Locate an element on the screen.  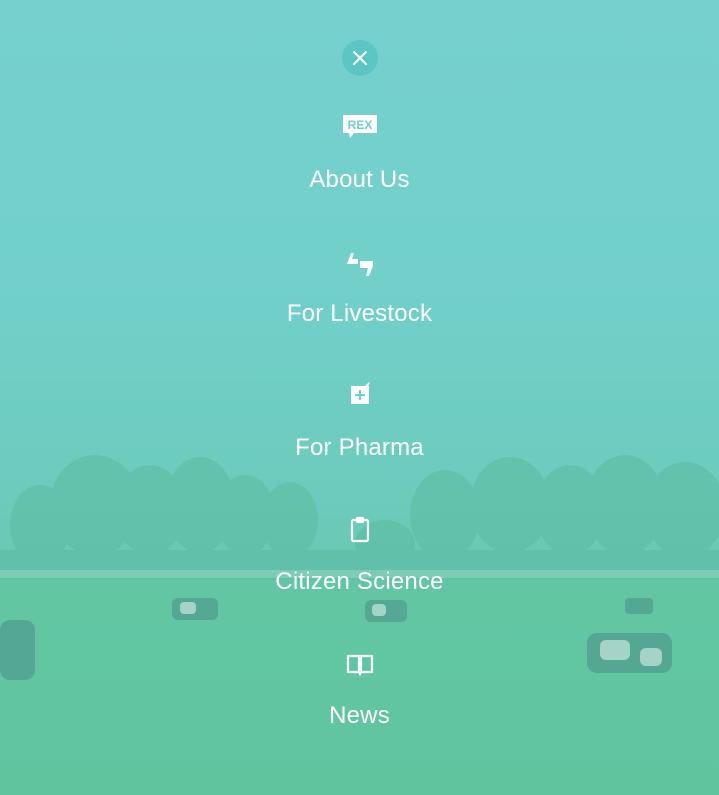
menu-item-label: For Livestock is located at coordinates (359, 313).